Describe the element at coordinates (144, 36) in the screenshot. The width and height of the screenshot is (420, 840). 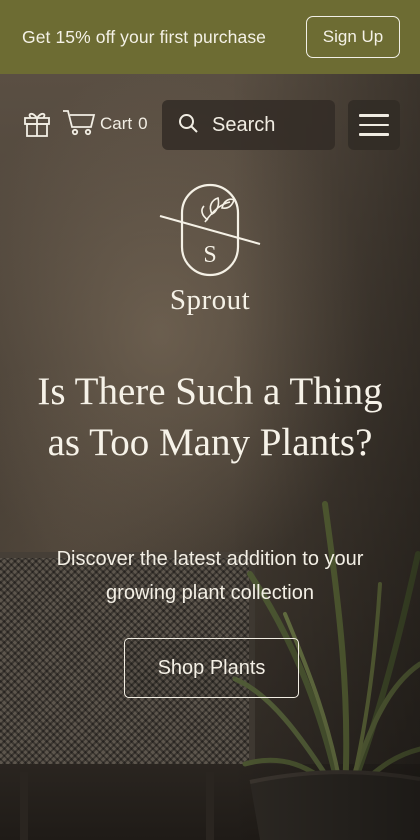
I see `promo-text: Get 15% off your first purchase` at that location.